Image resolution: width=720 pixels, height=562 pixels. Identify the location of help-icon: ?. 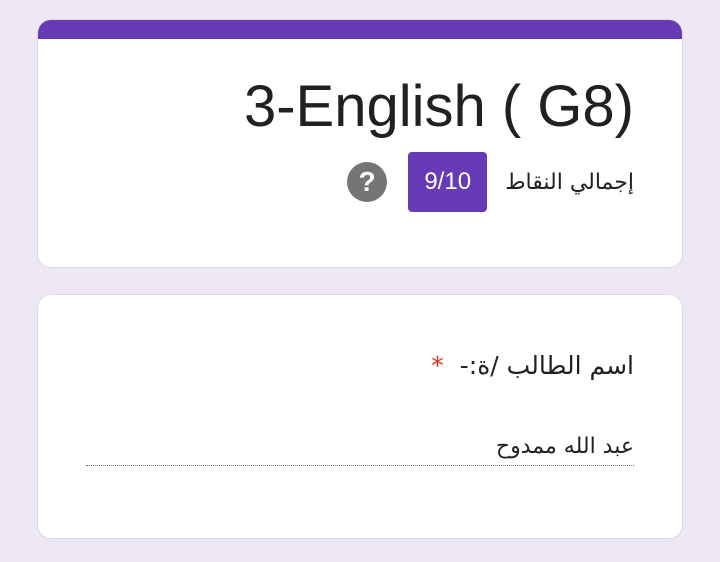
(367, 182).